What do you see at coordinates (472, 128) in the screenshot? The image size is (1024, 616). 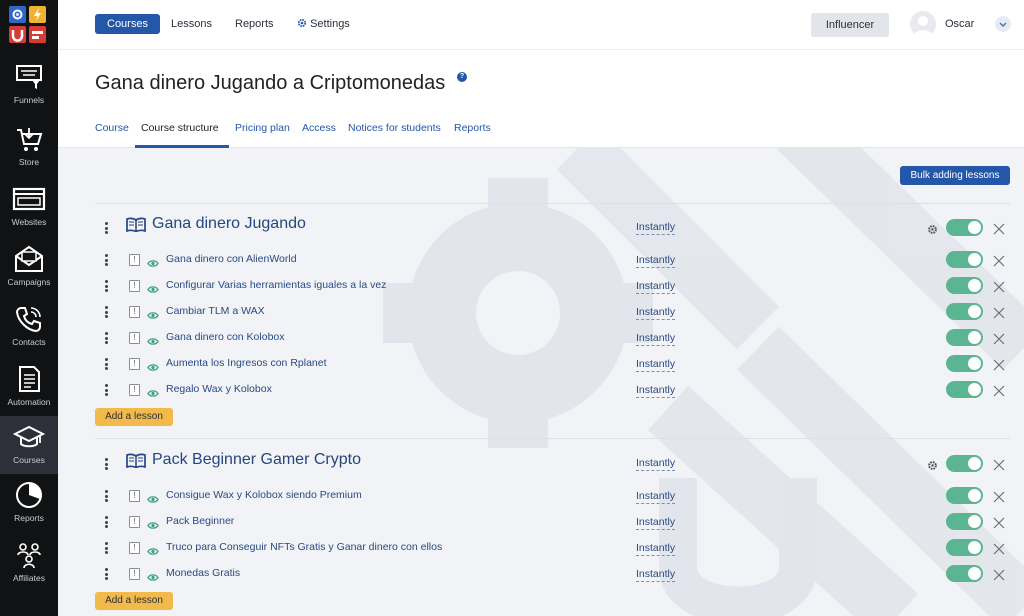 I see `tab-reports: Reports` at bounding box center [472, 128].